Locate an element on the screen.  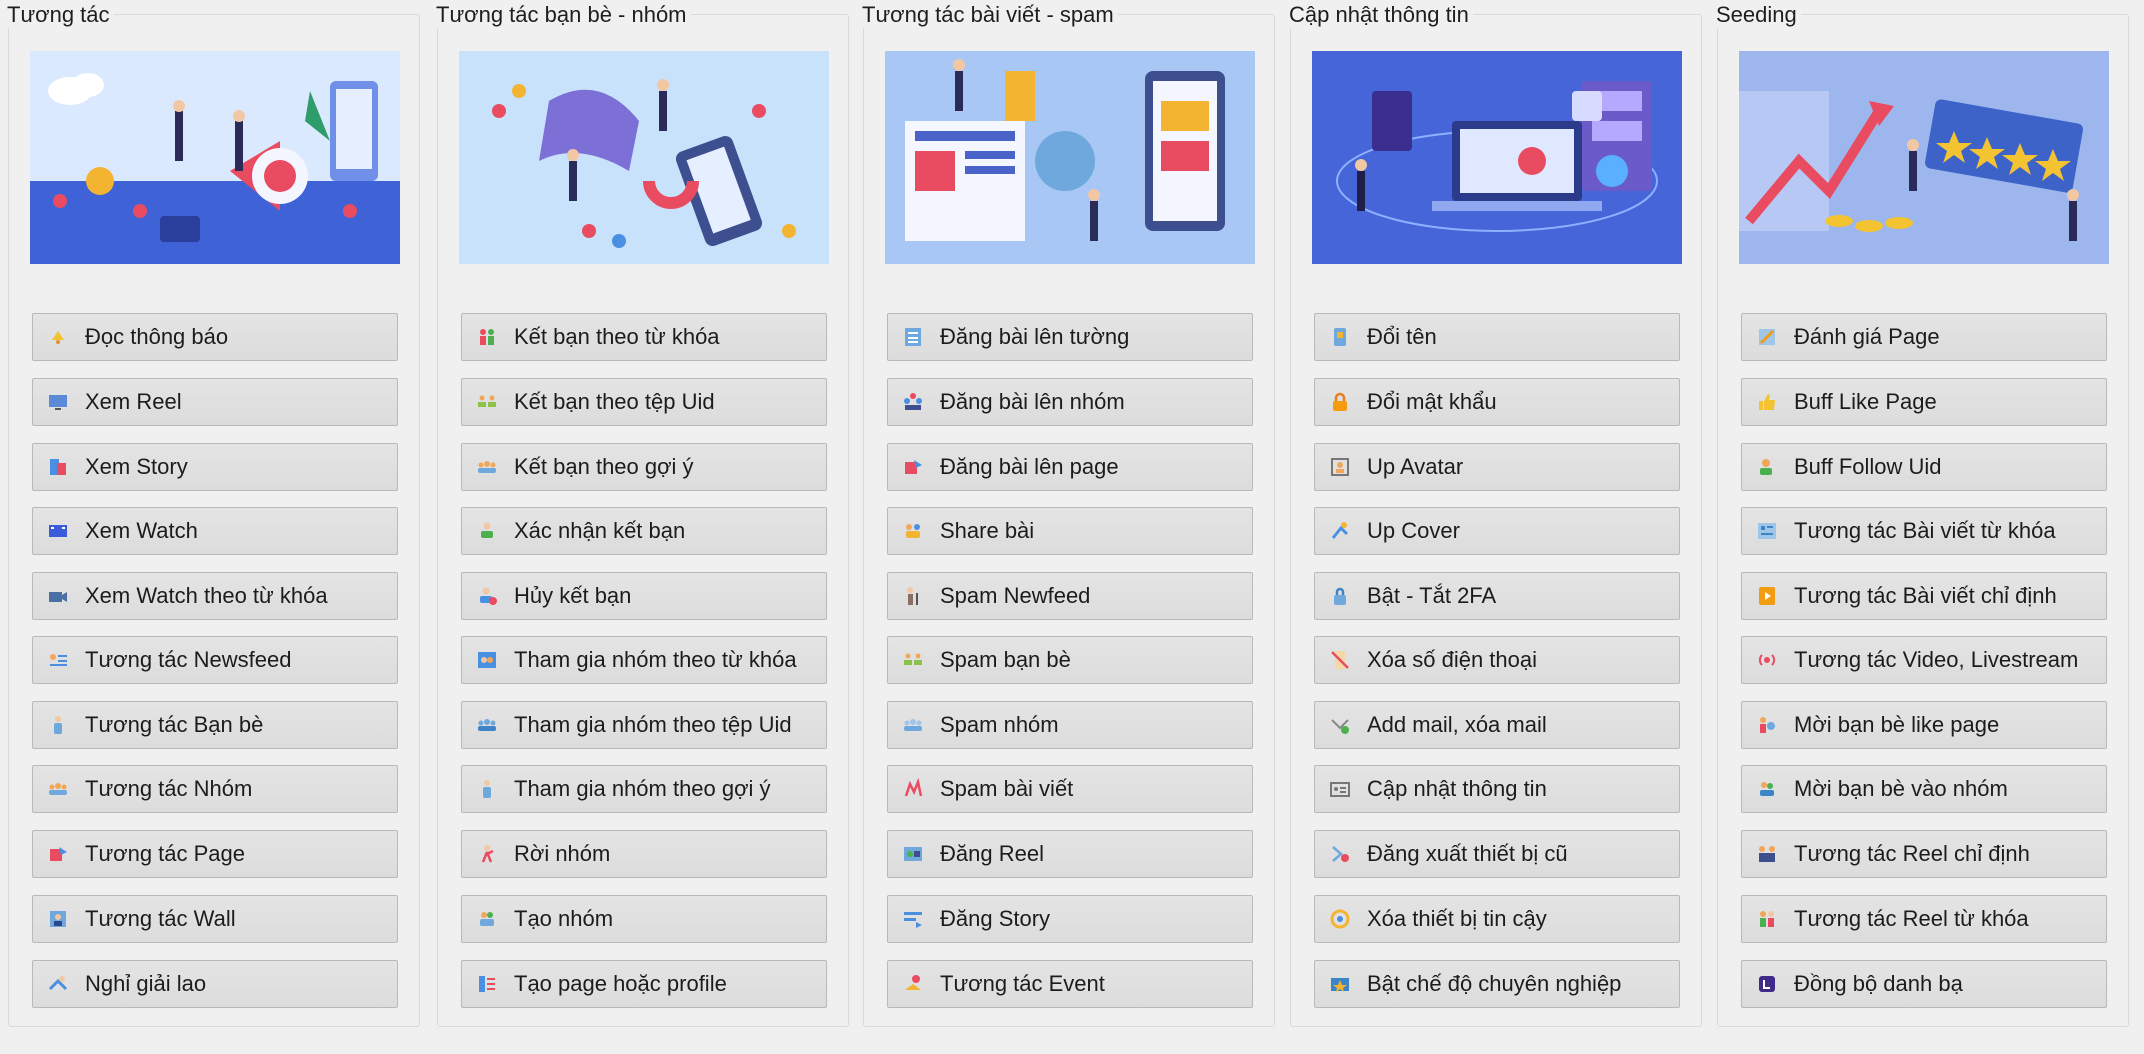
button-label: Xem Watch is located at coordinates (141, 530).